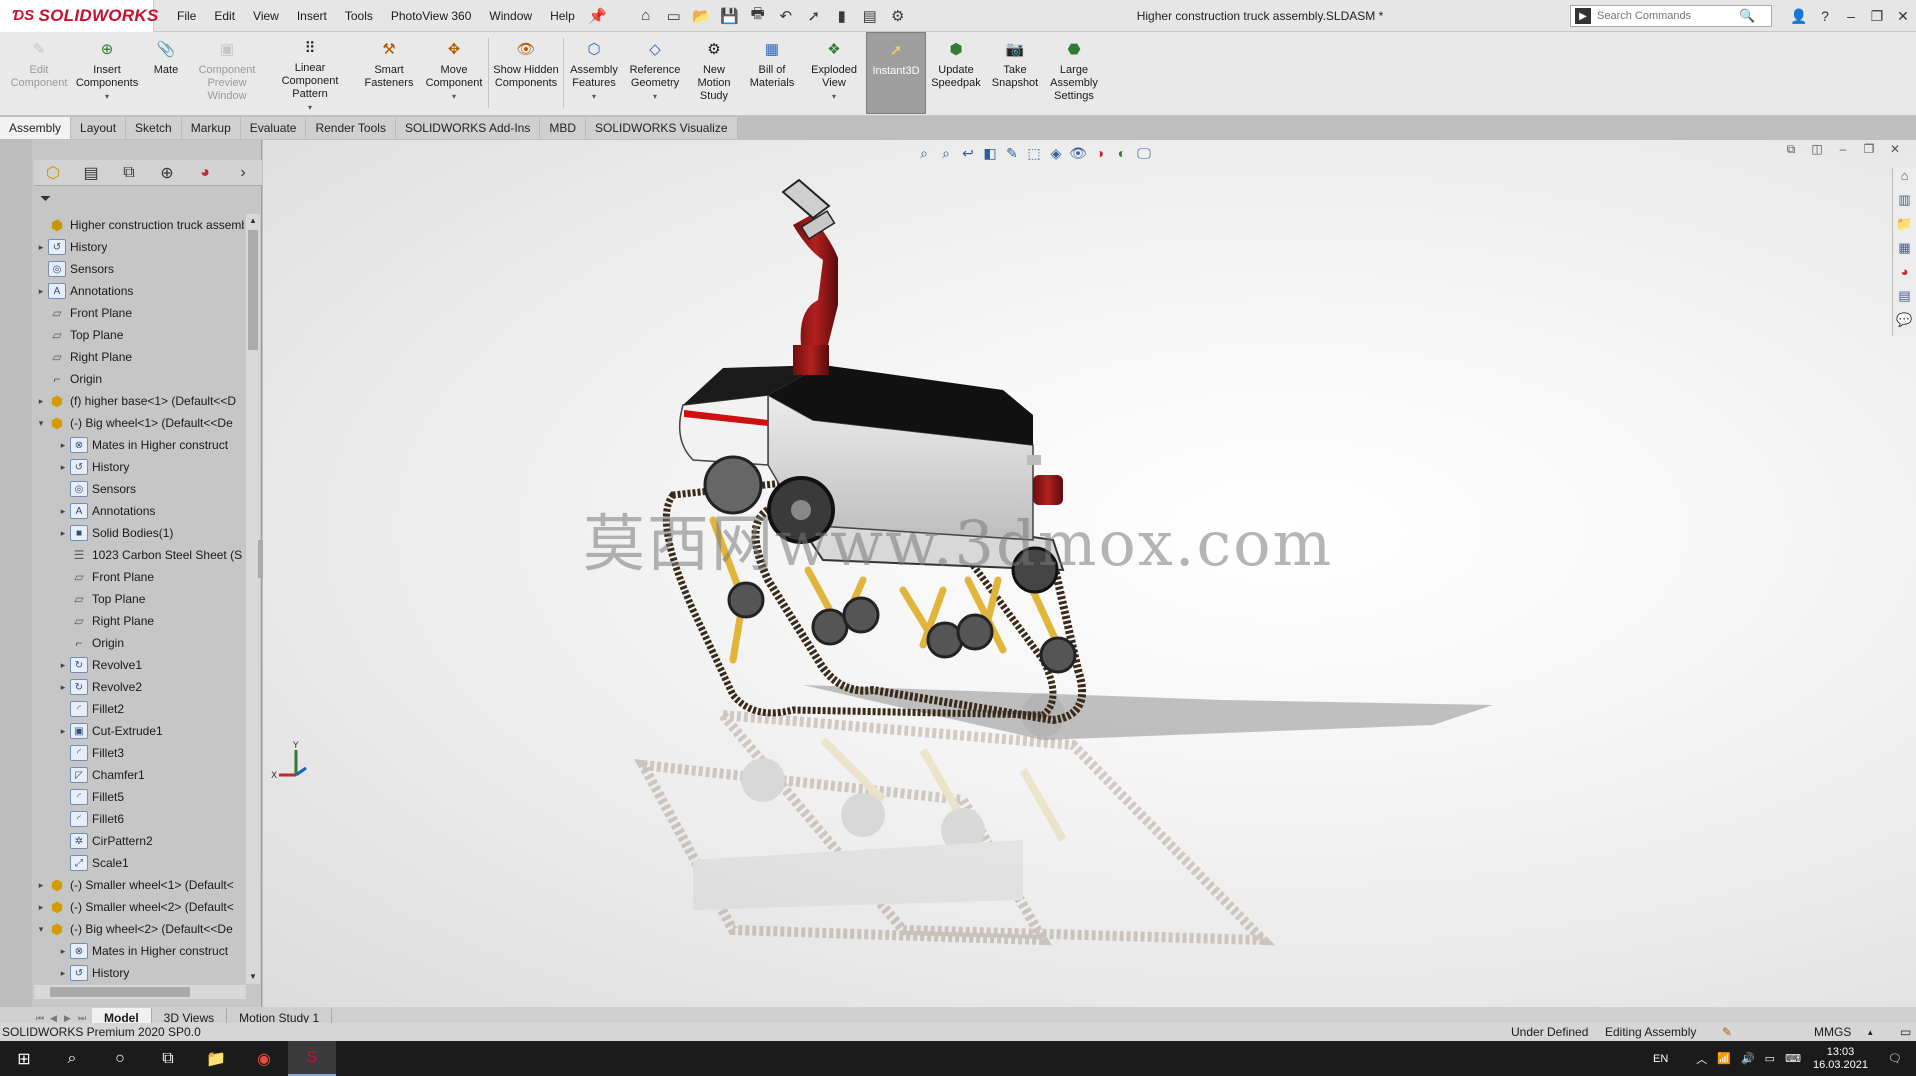 The width and height of the screenshot is (1916, 1076). Describe the element at coordinates (898, 16) in the screenshot. I see `options-gear-icon: ⚙` at that location.